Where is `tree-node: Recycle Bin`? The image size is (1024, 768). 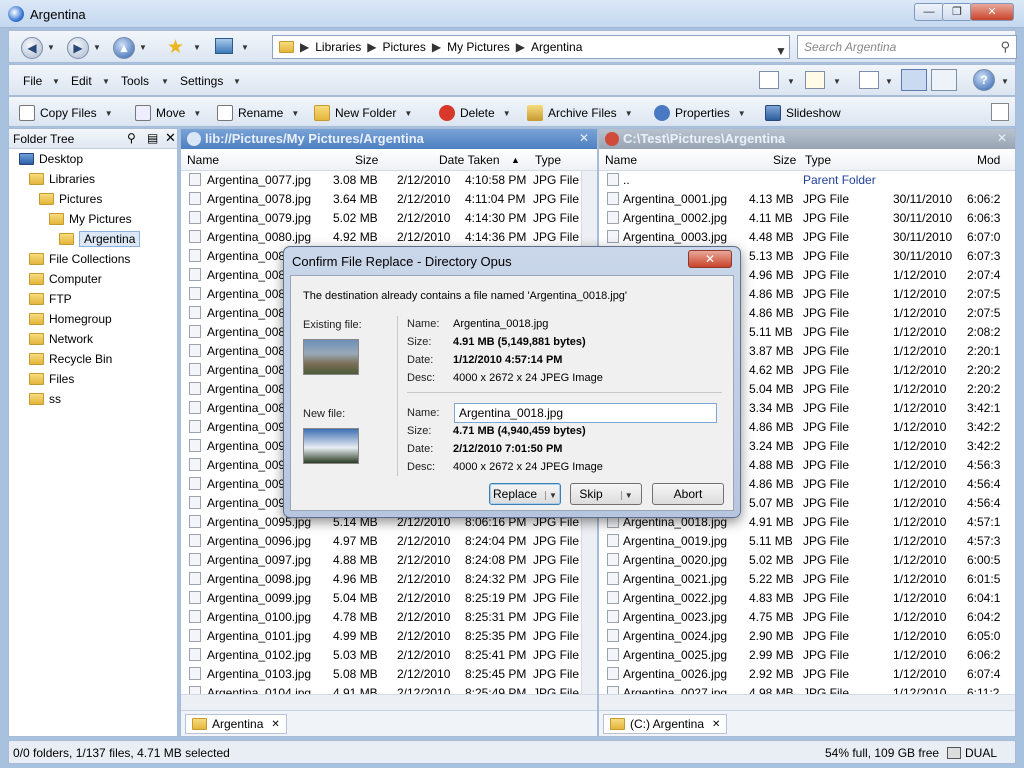 tree-node: Recycle Bin is located at coordinates (93, 359).